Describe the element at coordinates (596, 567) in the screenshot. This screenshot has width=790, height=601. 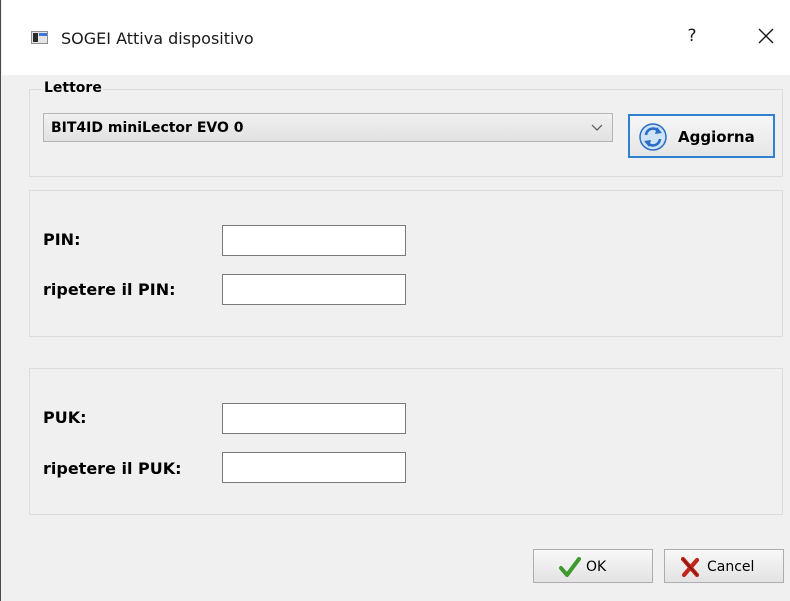
I see `ok-button-label: OK` at that location.